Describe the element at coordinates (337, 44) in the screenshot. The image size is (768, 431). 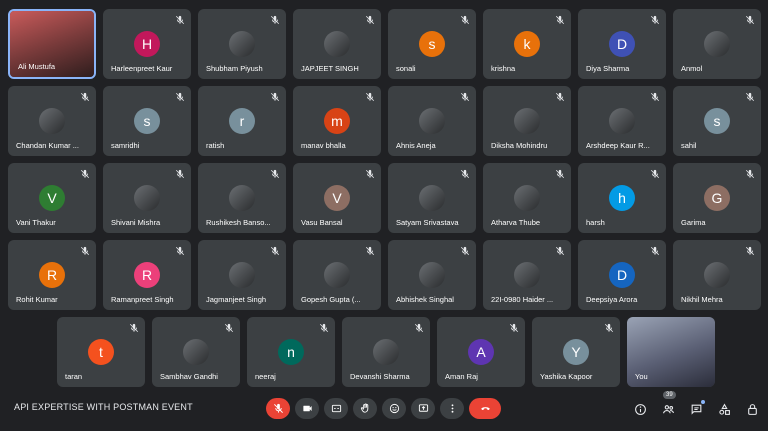
I see `participant-tile: JAPJEET SINGH` at that location.